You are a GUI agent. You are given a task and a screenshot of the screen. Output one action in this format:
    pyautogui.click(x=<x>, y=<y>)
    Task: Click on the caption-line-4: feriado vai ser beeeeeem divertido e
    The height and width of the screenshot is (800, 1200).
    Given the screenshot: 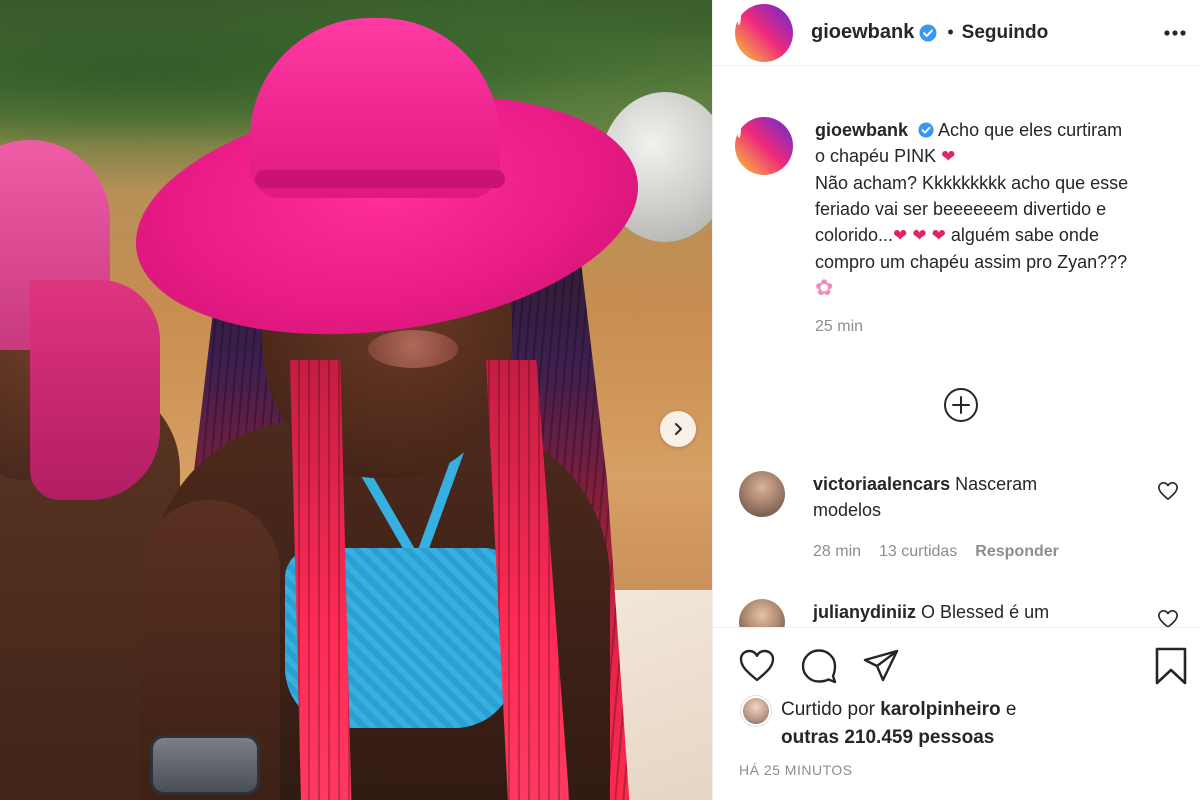 What is the action you would take?
    pyautogui.click(x=961, y=209)
    